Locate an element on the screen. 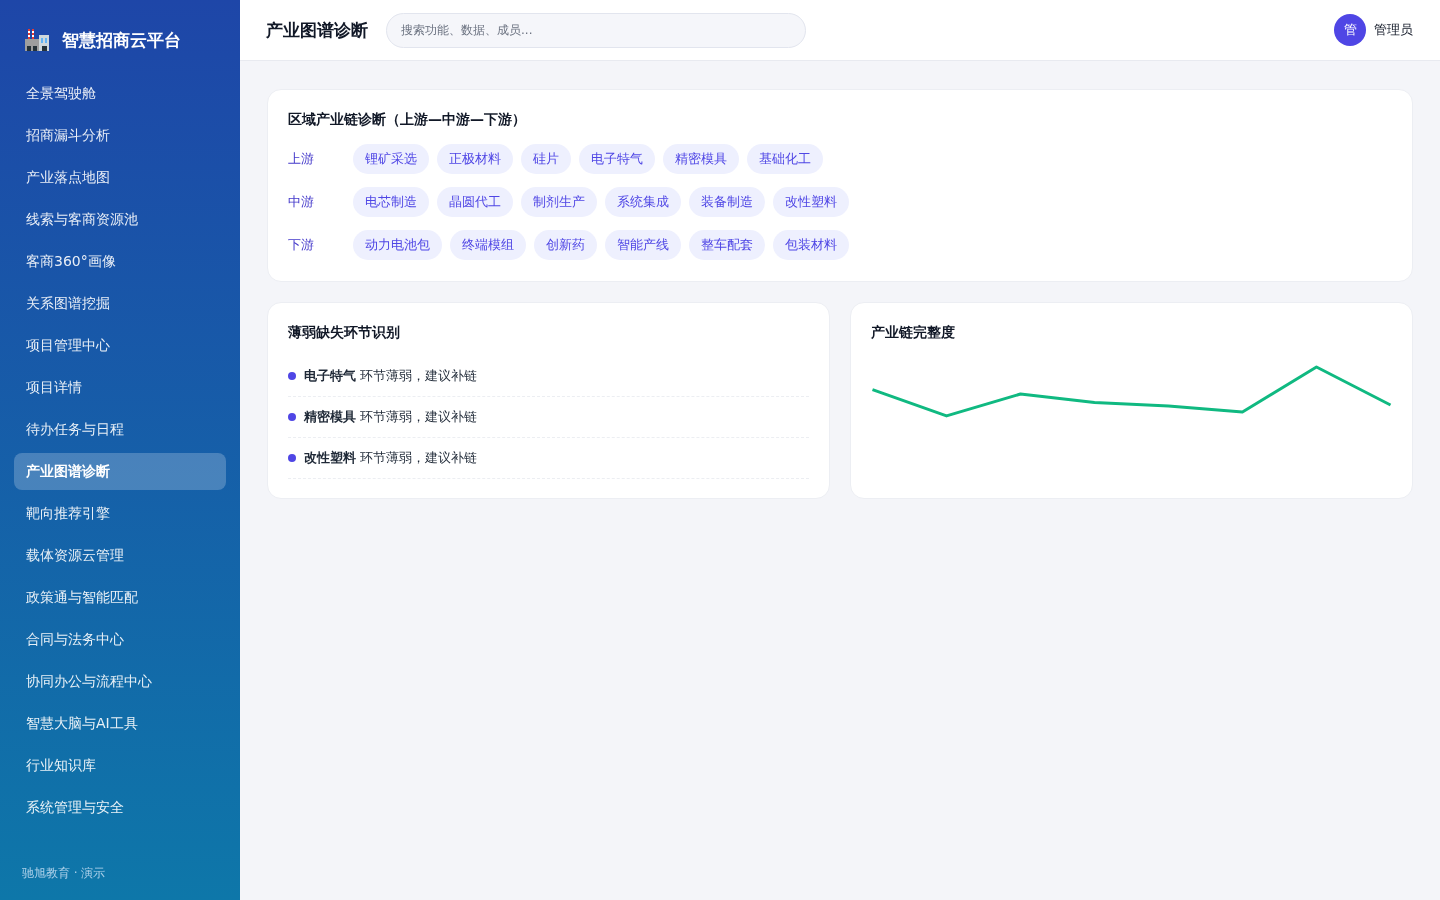 This screenshot has width=1440, height=900. card-title: 区域产业链诊断（上游—中游—下游） is located at coordinates (407, 119).